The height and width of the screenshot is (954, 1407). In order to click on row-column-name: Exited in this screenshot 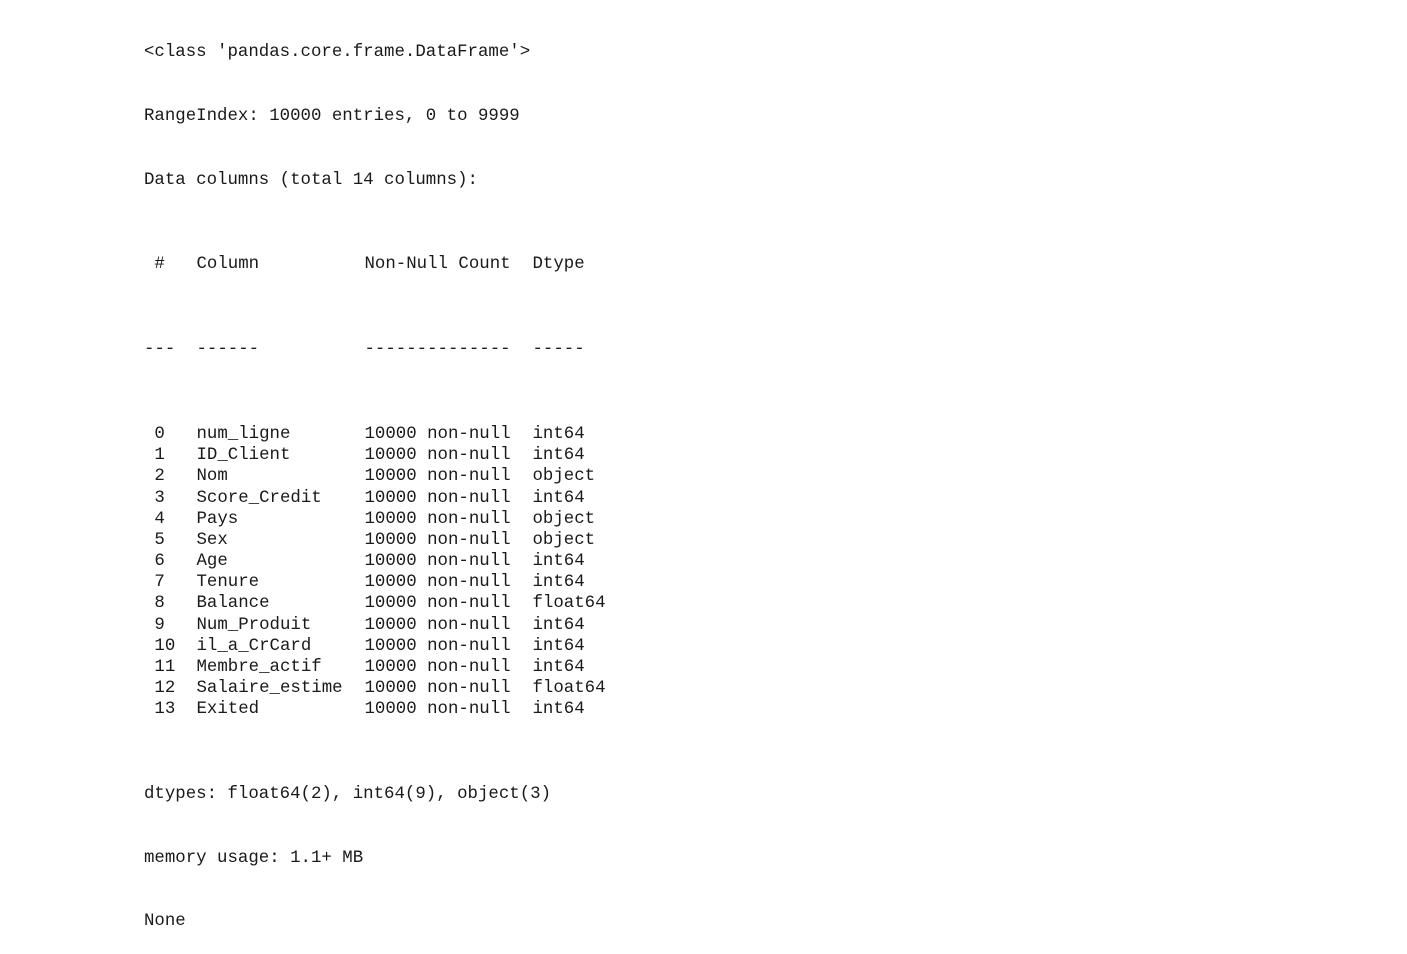, I will do `click(228, 710)`.